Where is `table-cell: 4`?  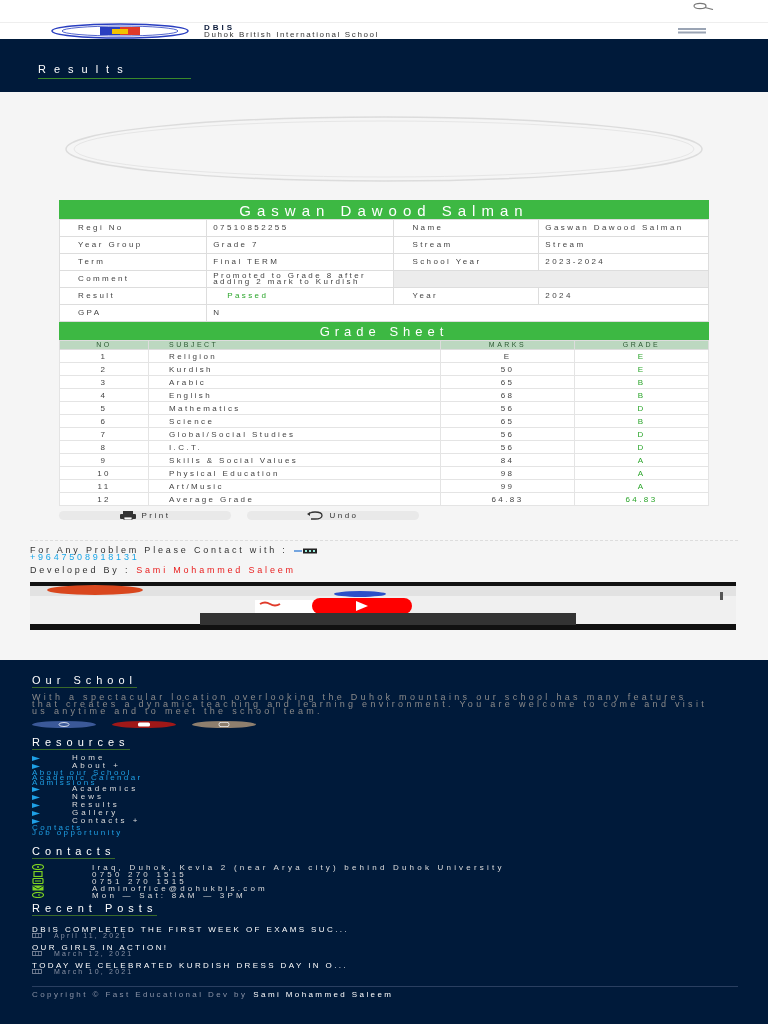
table-cell: 4 is located at coordinates (104, 395).